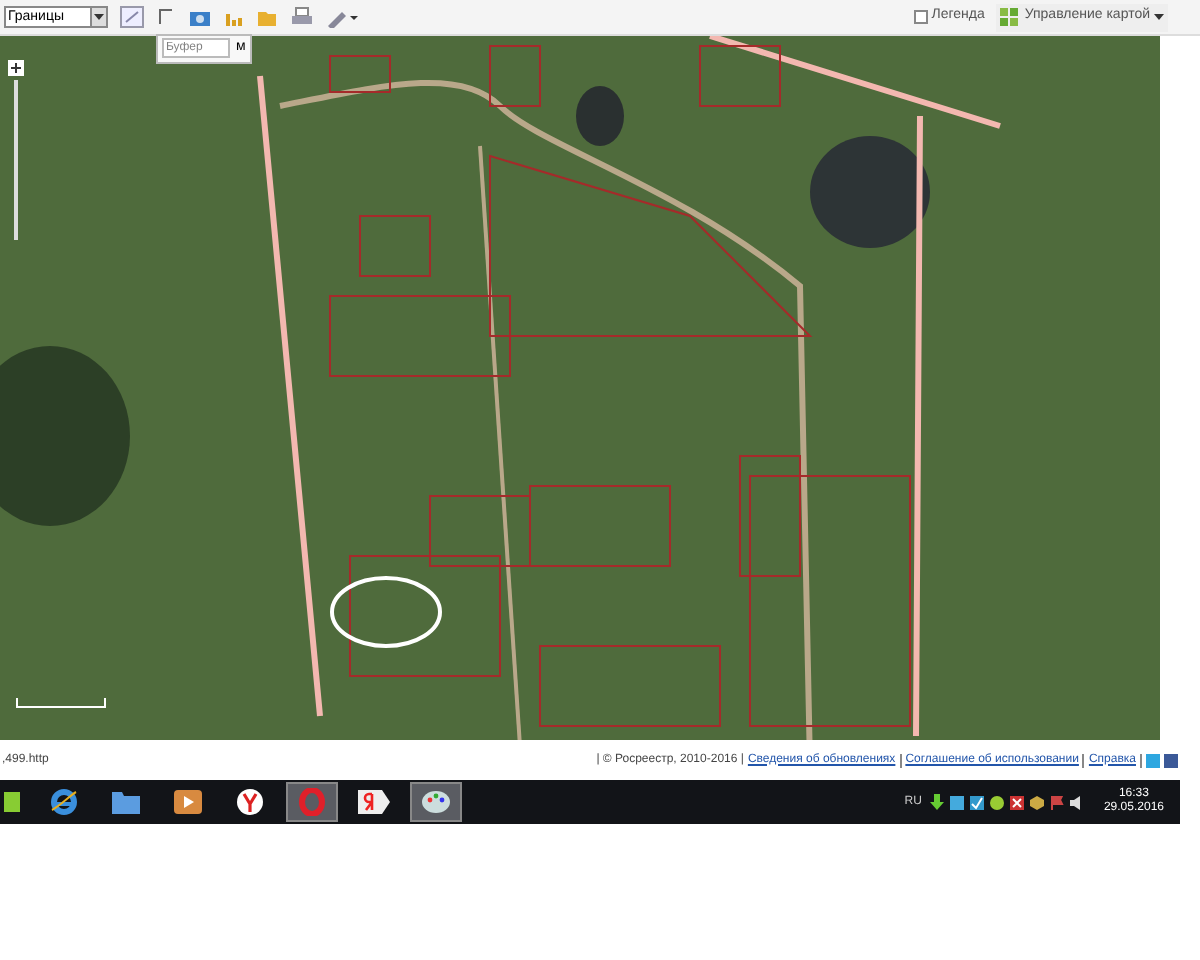  What do you see at coordinates (956, 802) in the screenshot?
I see `tray-icon` at bounding box center [956, 802].